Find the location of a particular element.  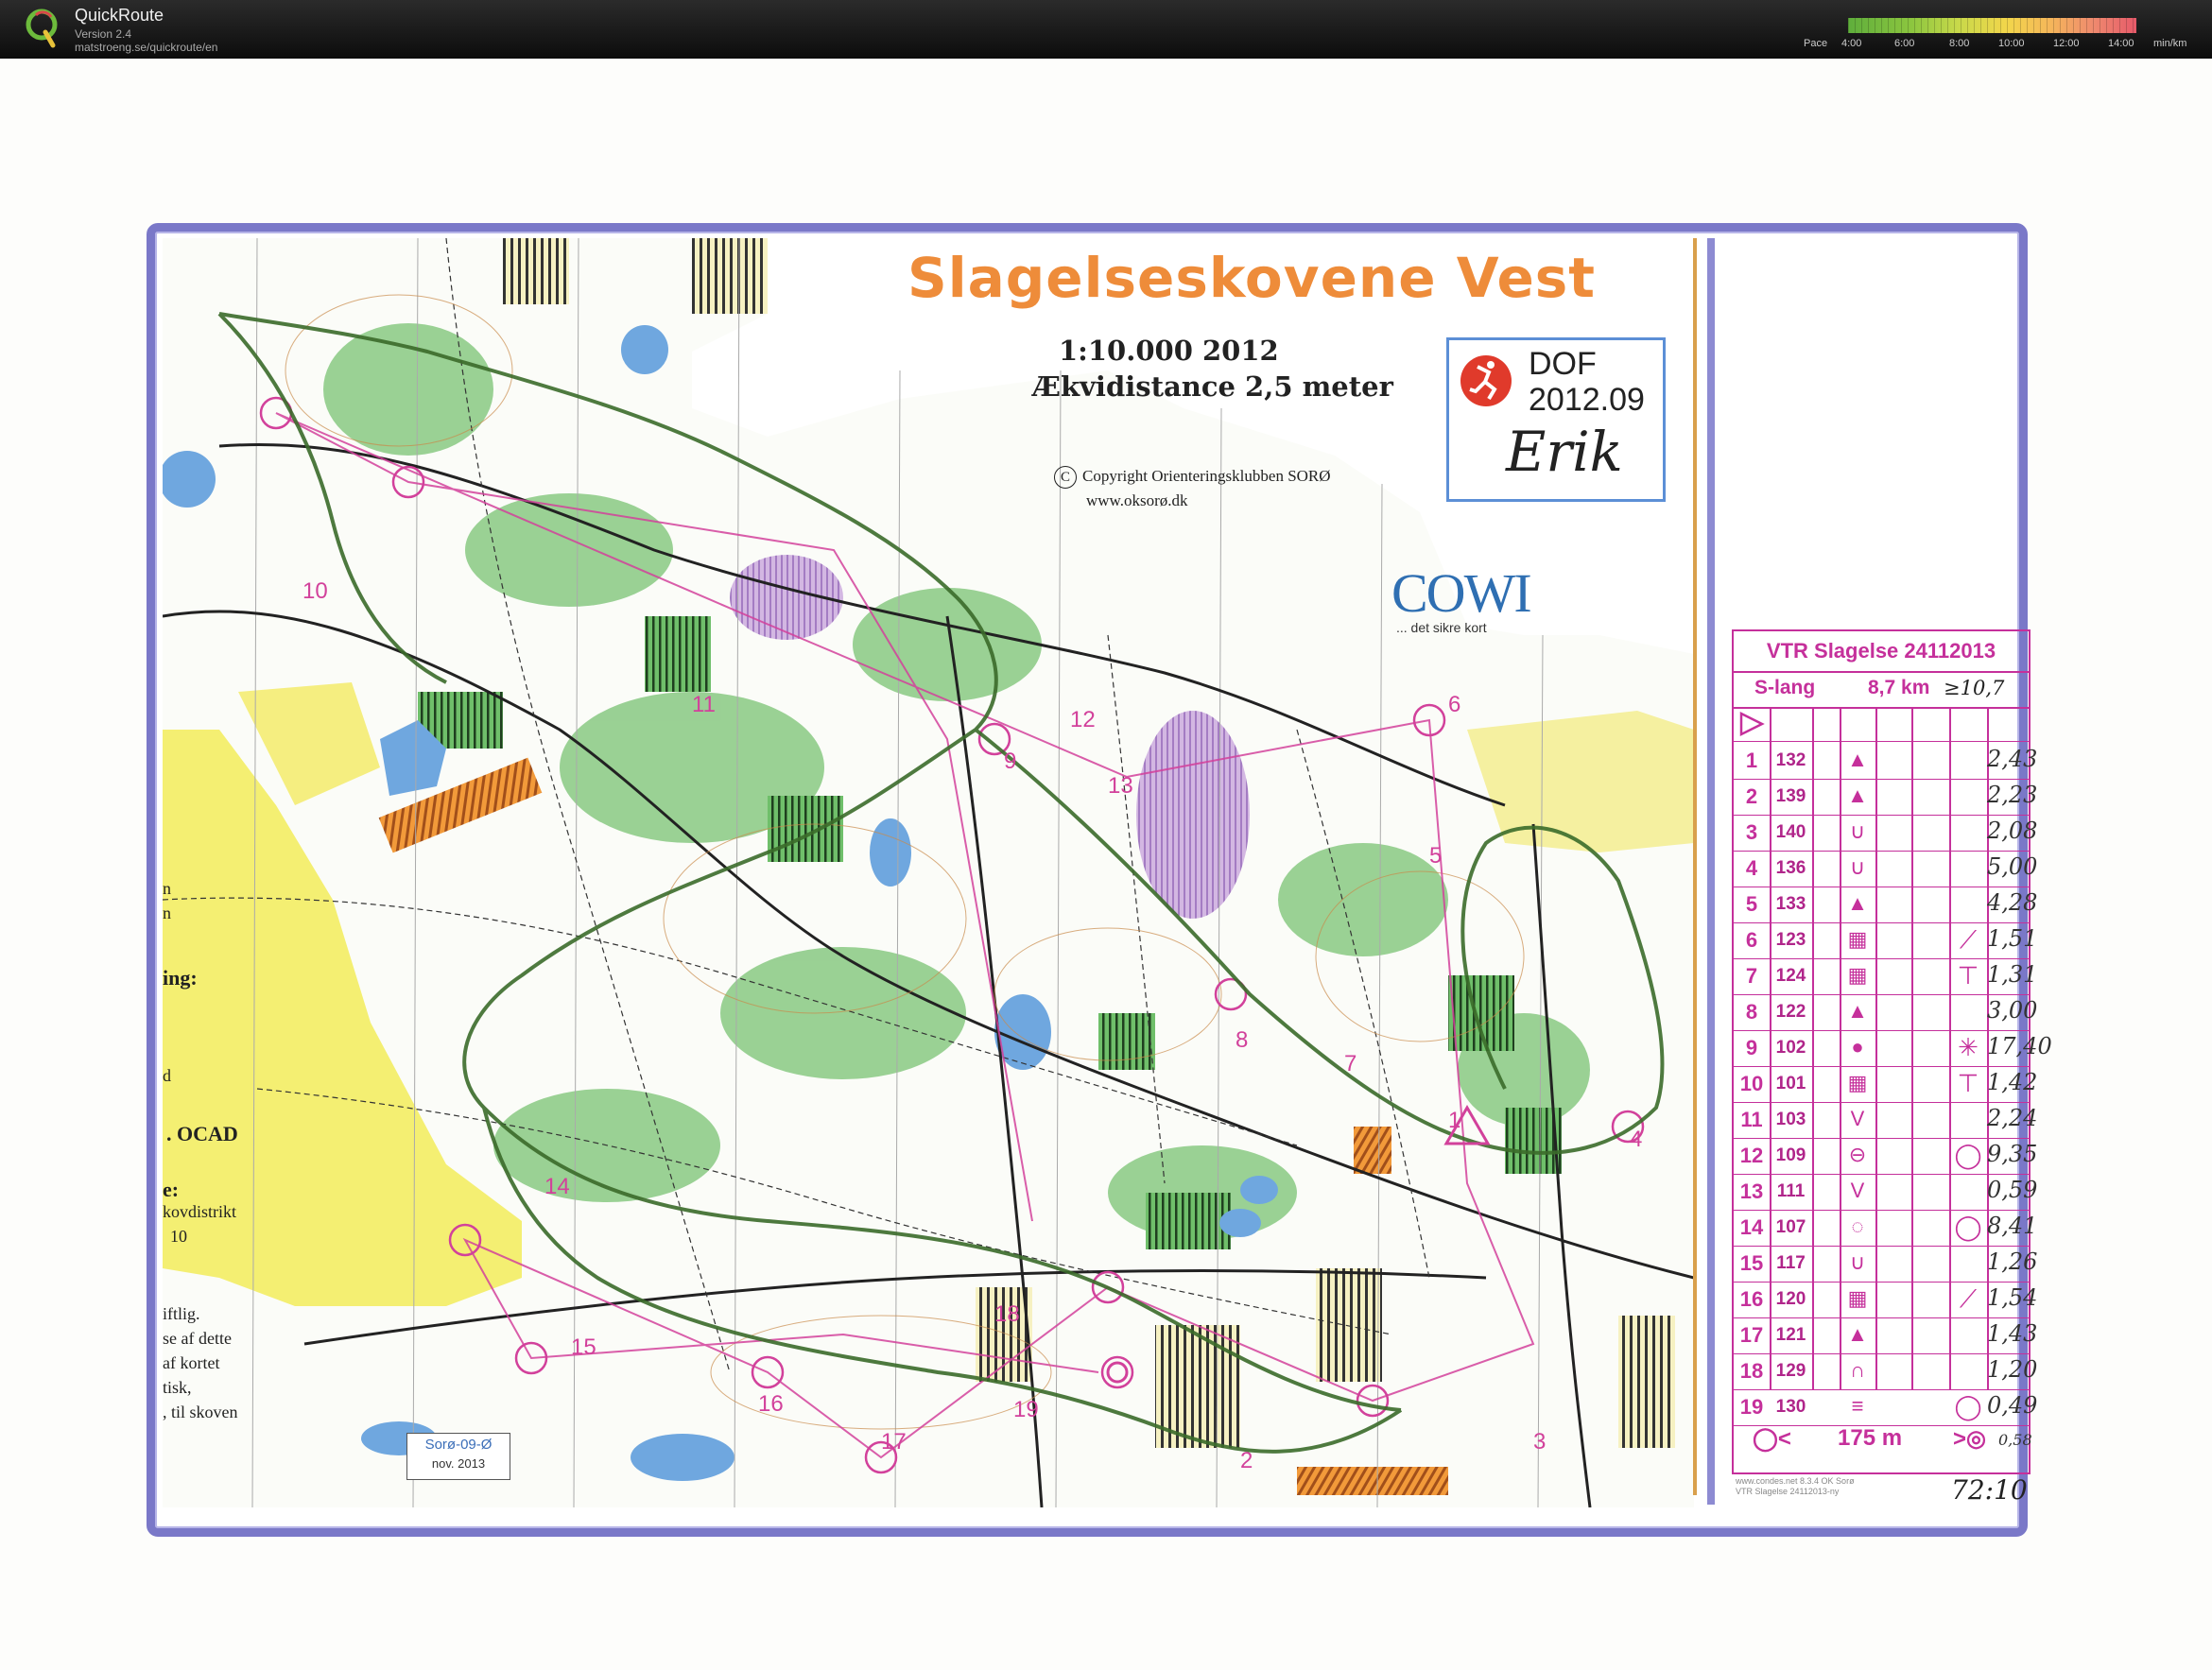

map-stamp: Sorø-09-Ø nov. 2013 is located at coordinates (458, 1456).